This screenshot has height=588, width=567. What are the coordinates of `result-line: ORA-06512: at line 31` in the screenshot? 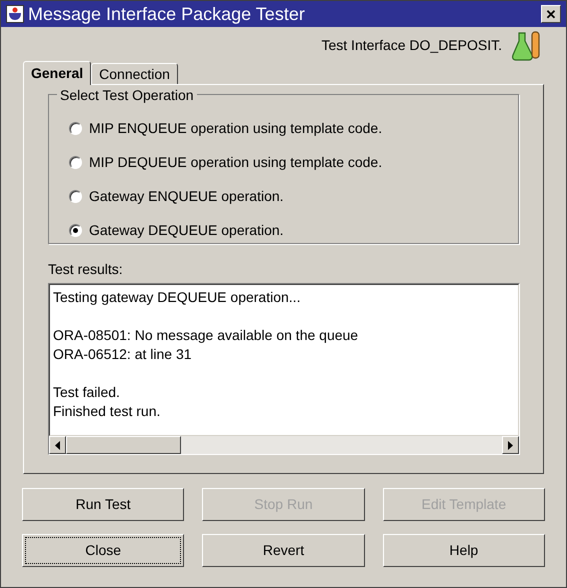 It's located at (123, 354).